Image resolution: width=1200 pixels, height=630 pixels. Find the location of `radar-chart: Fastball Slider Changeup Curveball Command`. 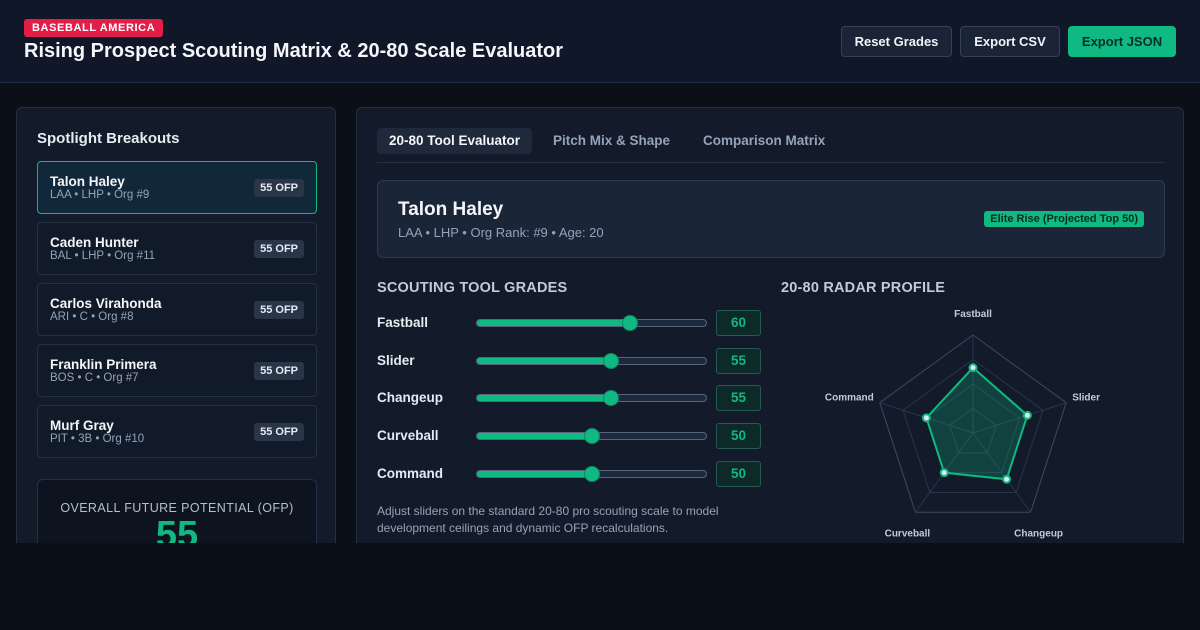

radar-chart: Fastball Slider Changeup Curveball Command is located at coordinates (962, 424).